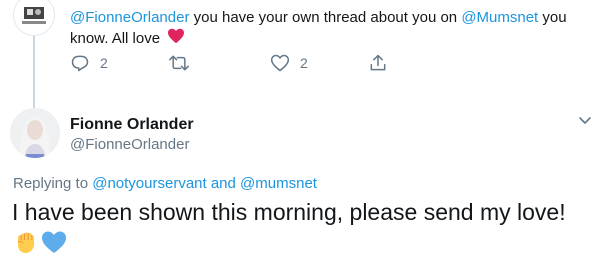 The width and height of the screenshot is (600, 268). What do you see at coordinates (176, 39) in the screenshot?
I see `red-heart-emoji` at bounding box center [176, 39].